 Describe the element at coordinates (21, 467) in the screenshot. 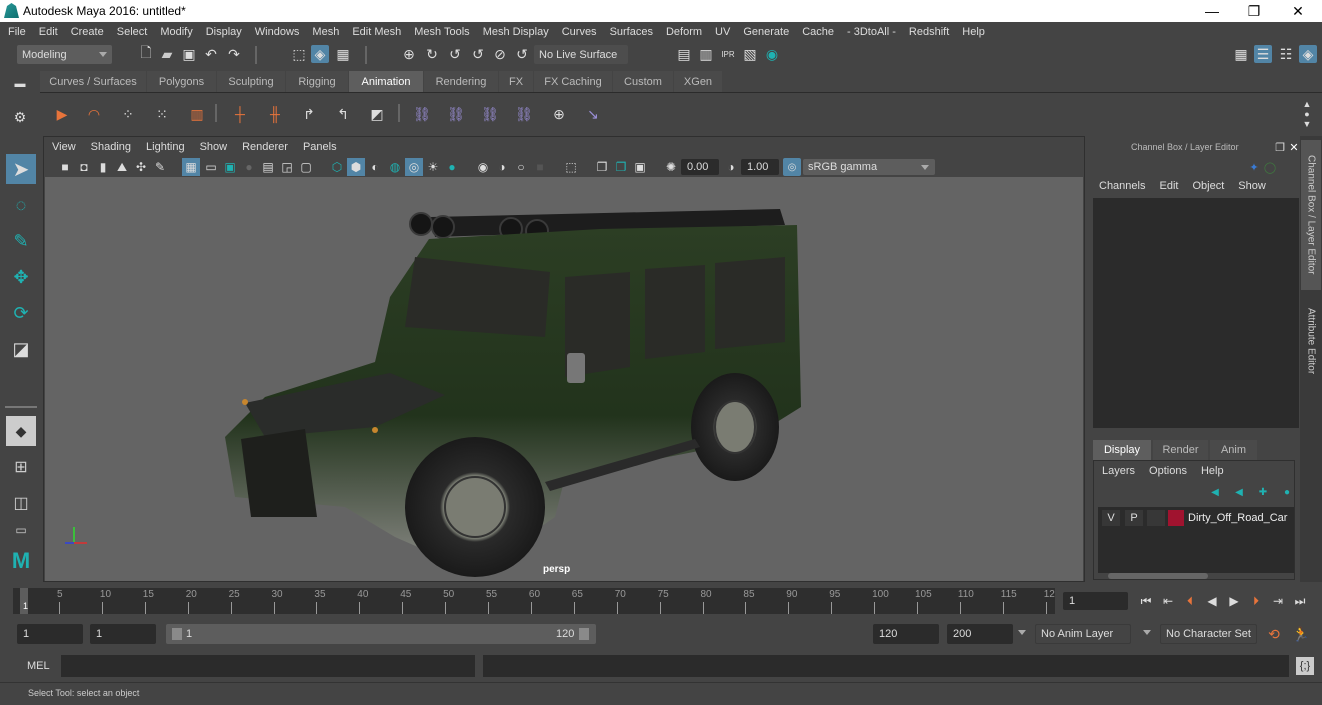

I see `four-view-layout-icon: ⊞` at that location.